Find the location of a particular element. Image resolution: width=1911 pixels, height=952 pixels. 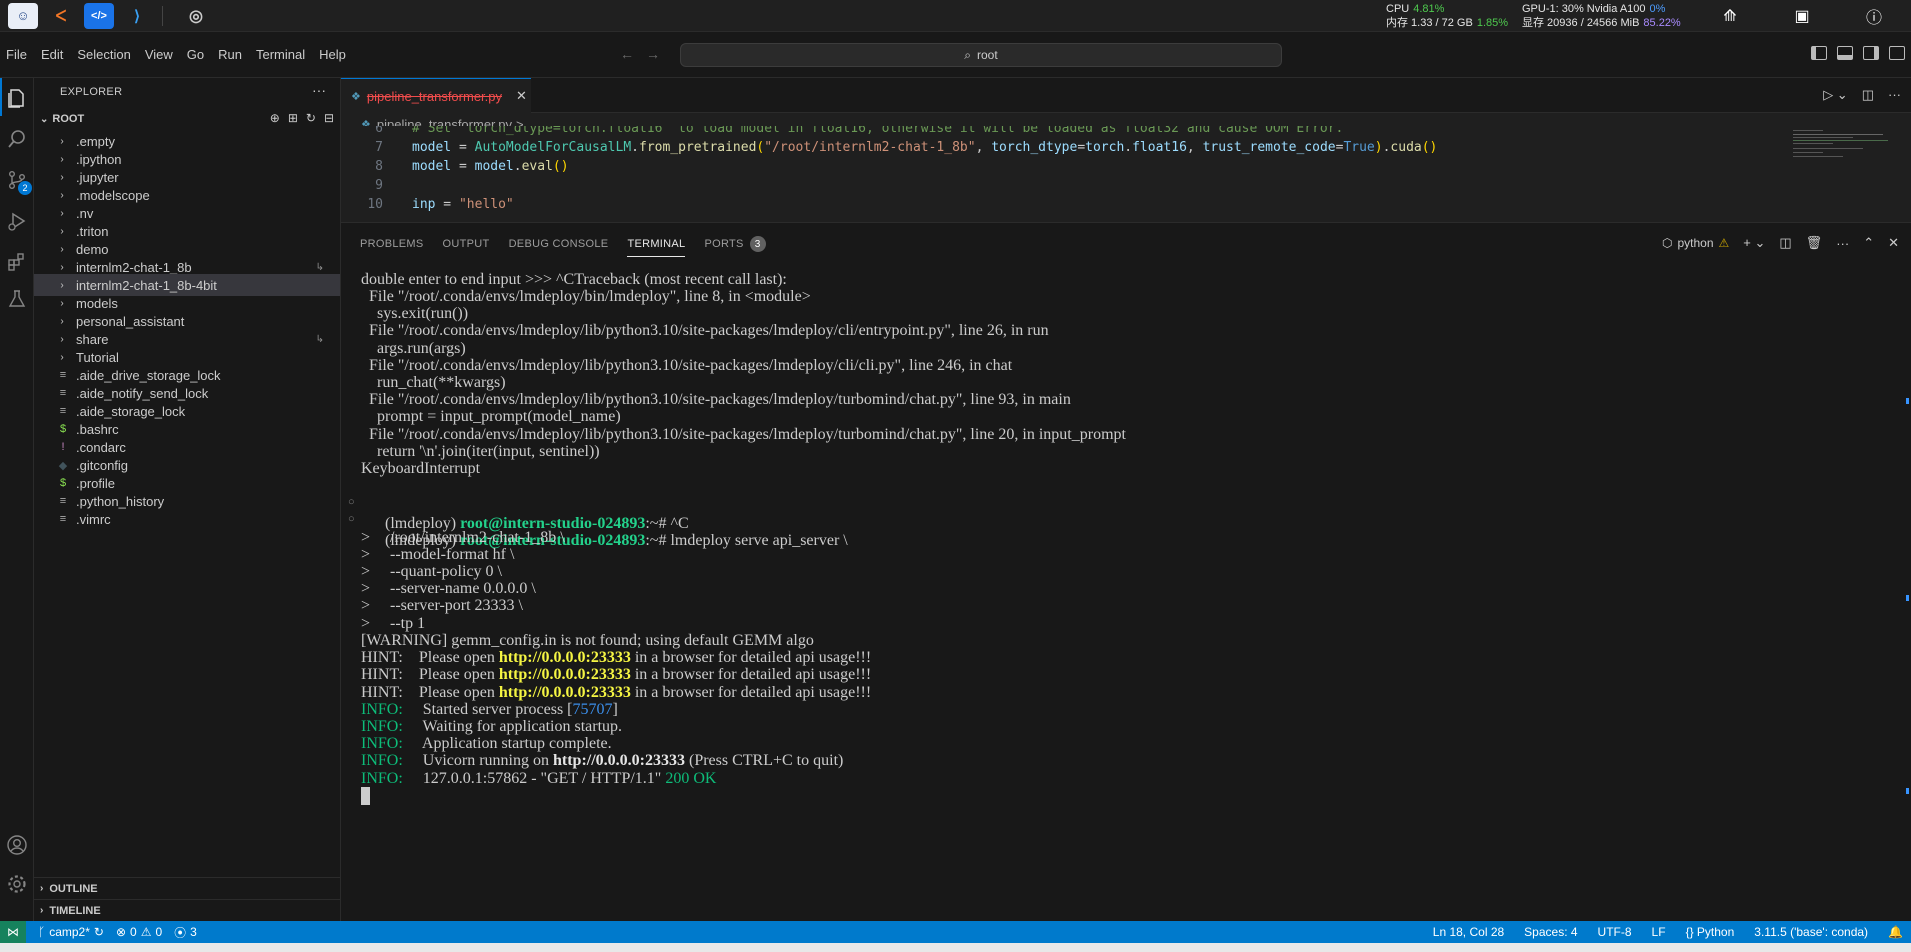

menu-go: Go is located at coordinates (195, 54).